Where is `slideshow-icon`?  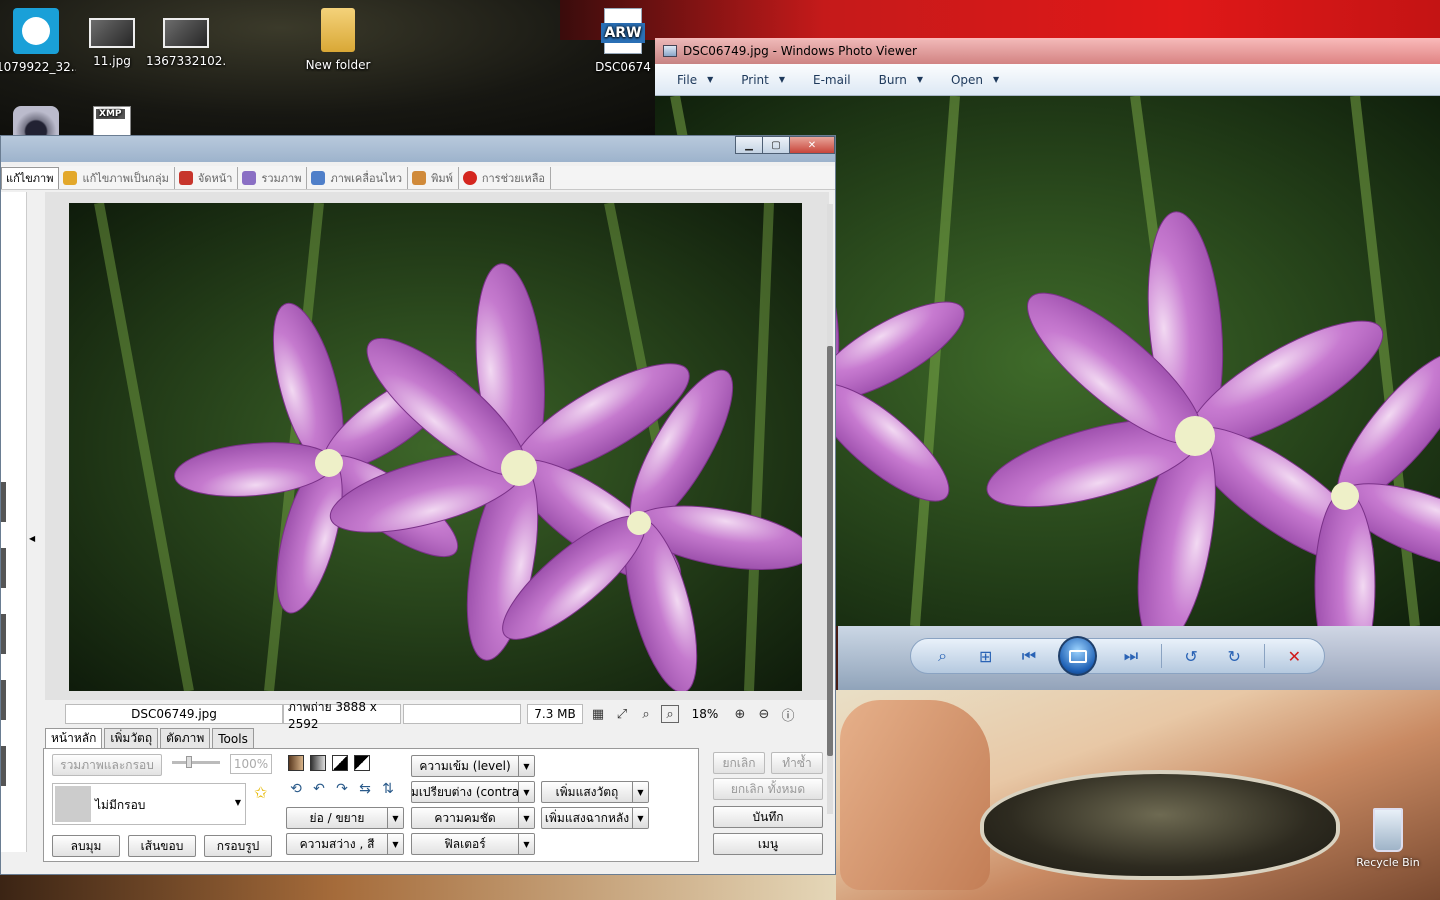
slideshow-icon is located at coordinates (1078, 656).